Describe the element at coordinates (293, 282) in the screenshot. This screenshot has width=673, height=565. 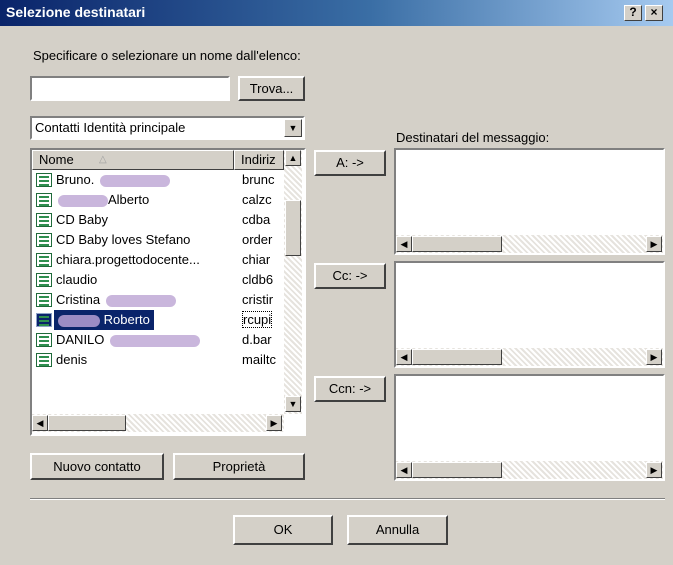
I see `vertical-scrollbar: ▲ ▼` at that location.